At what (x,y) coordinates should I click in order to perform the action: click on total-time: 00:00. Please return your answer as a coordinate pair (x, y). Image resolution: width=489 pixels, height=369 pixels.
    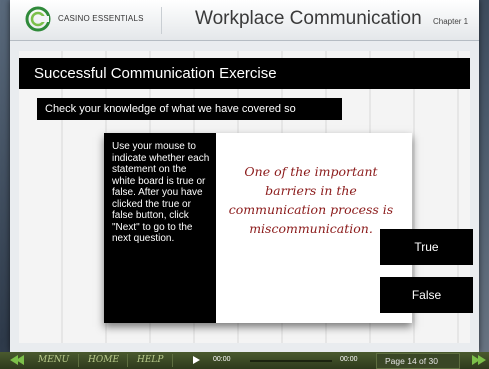
    Looking at the image, I should click on (349, 359).